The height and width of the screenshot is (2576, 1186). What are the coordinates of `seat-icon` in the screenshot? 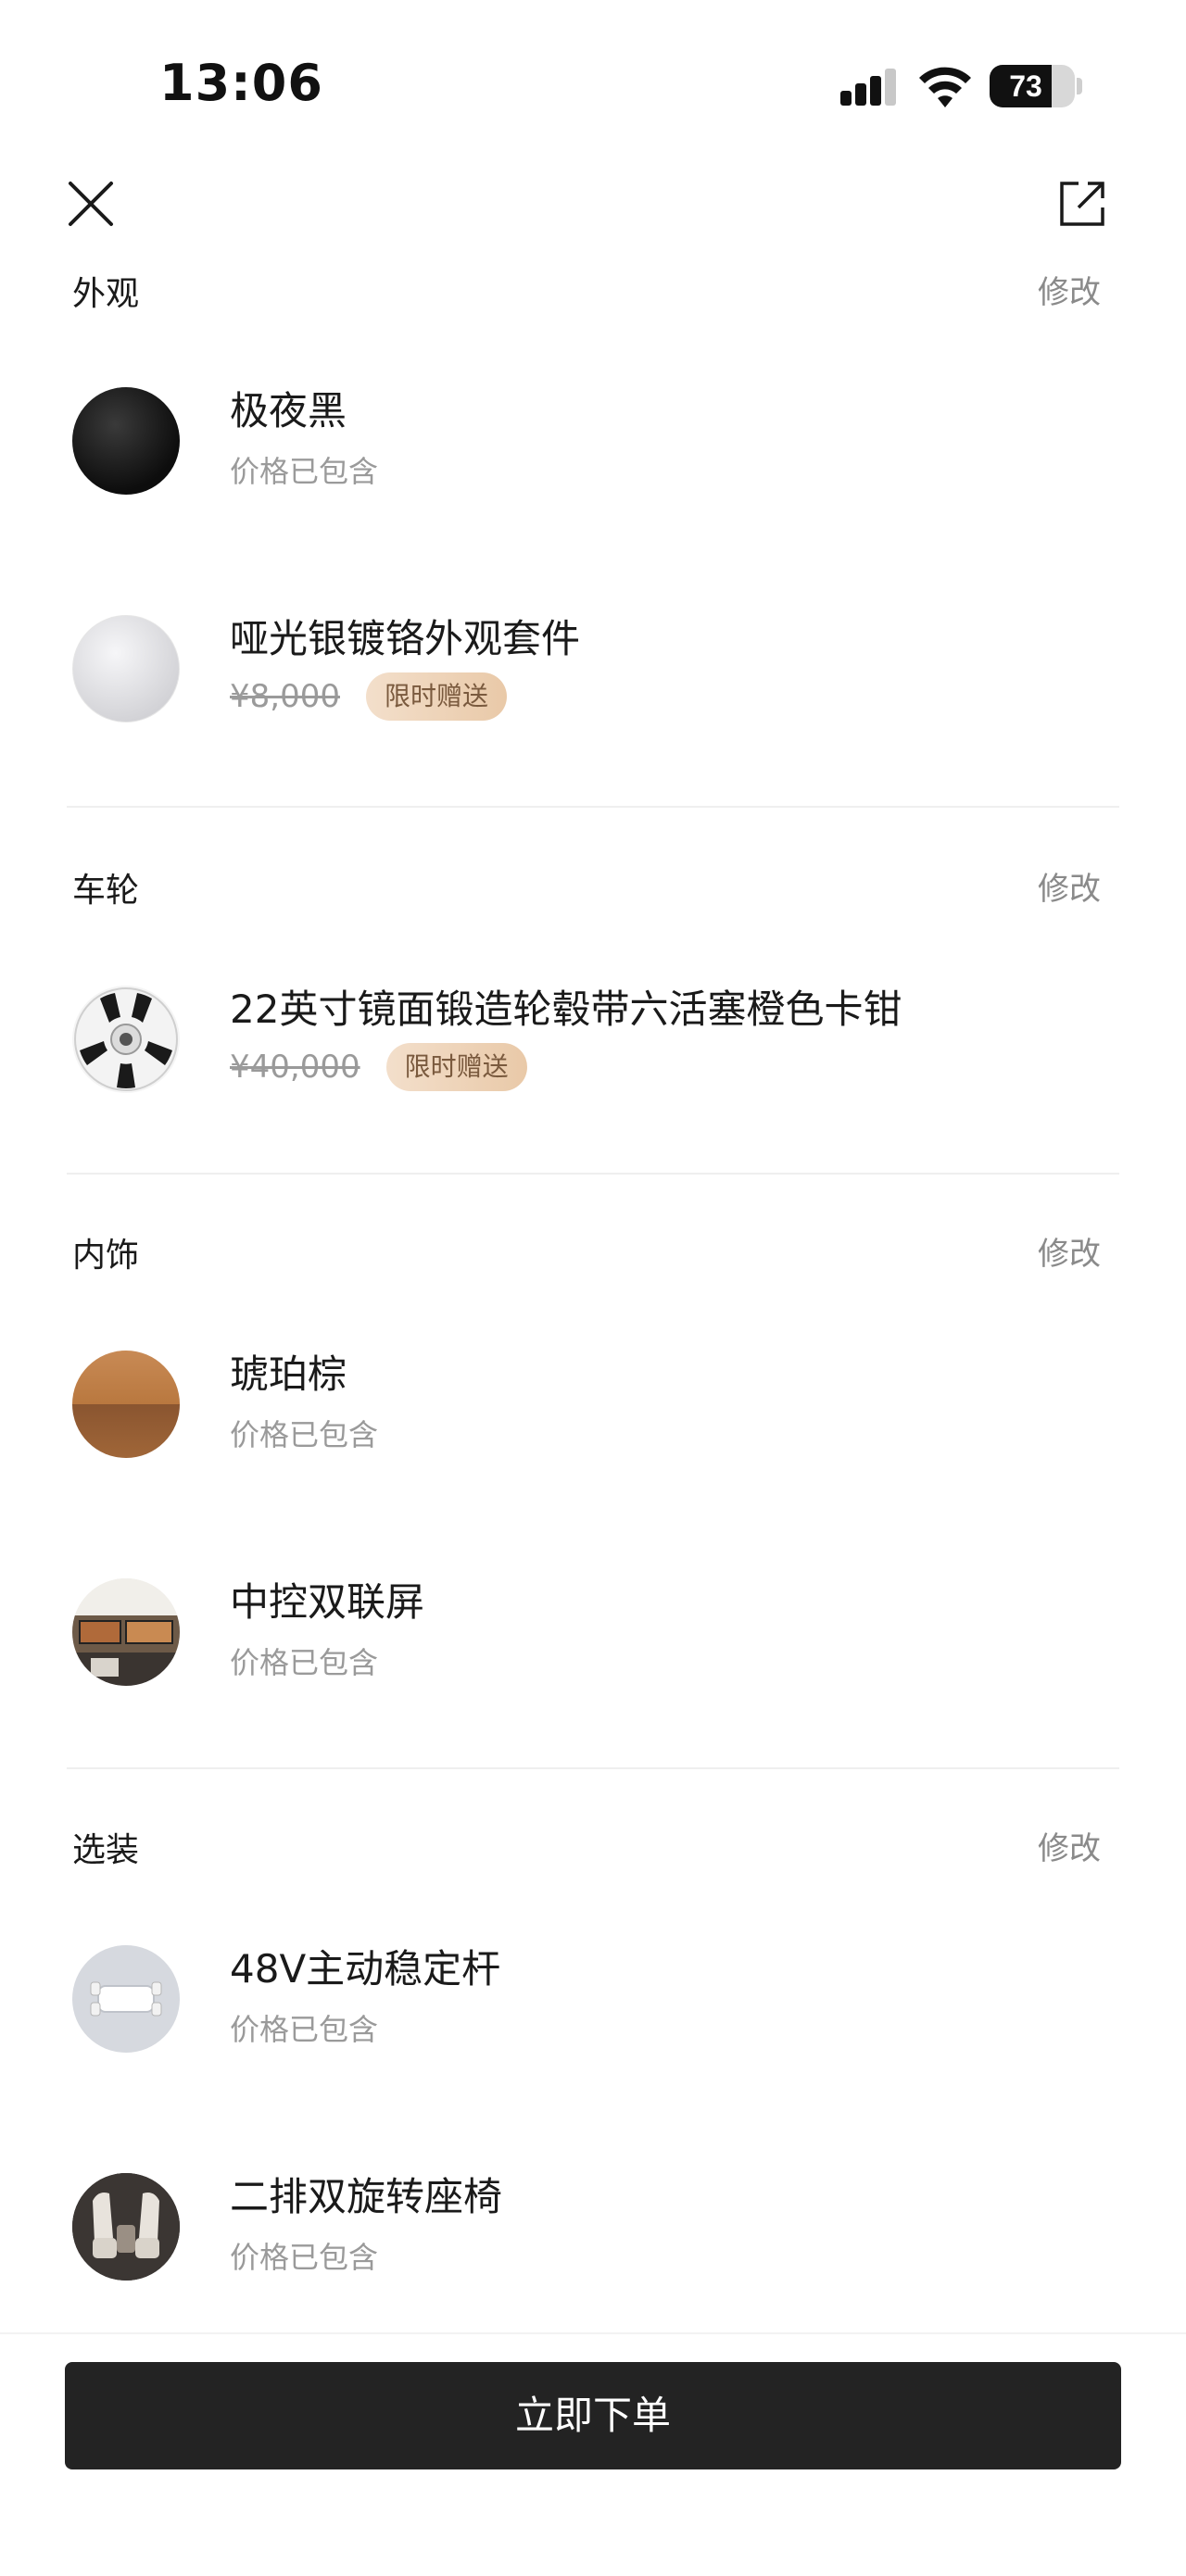 It's located at (126, 2227).